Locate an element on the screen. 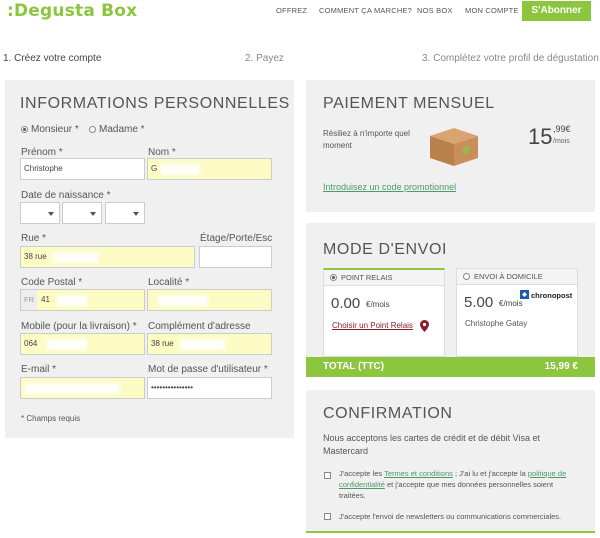 This screenshot has width=600, height=538. radio-monsieur is located at coordinates (24, 129).